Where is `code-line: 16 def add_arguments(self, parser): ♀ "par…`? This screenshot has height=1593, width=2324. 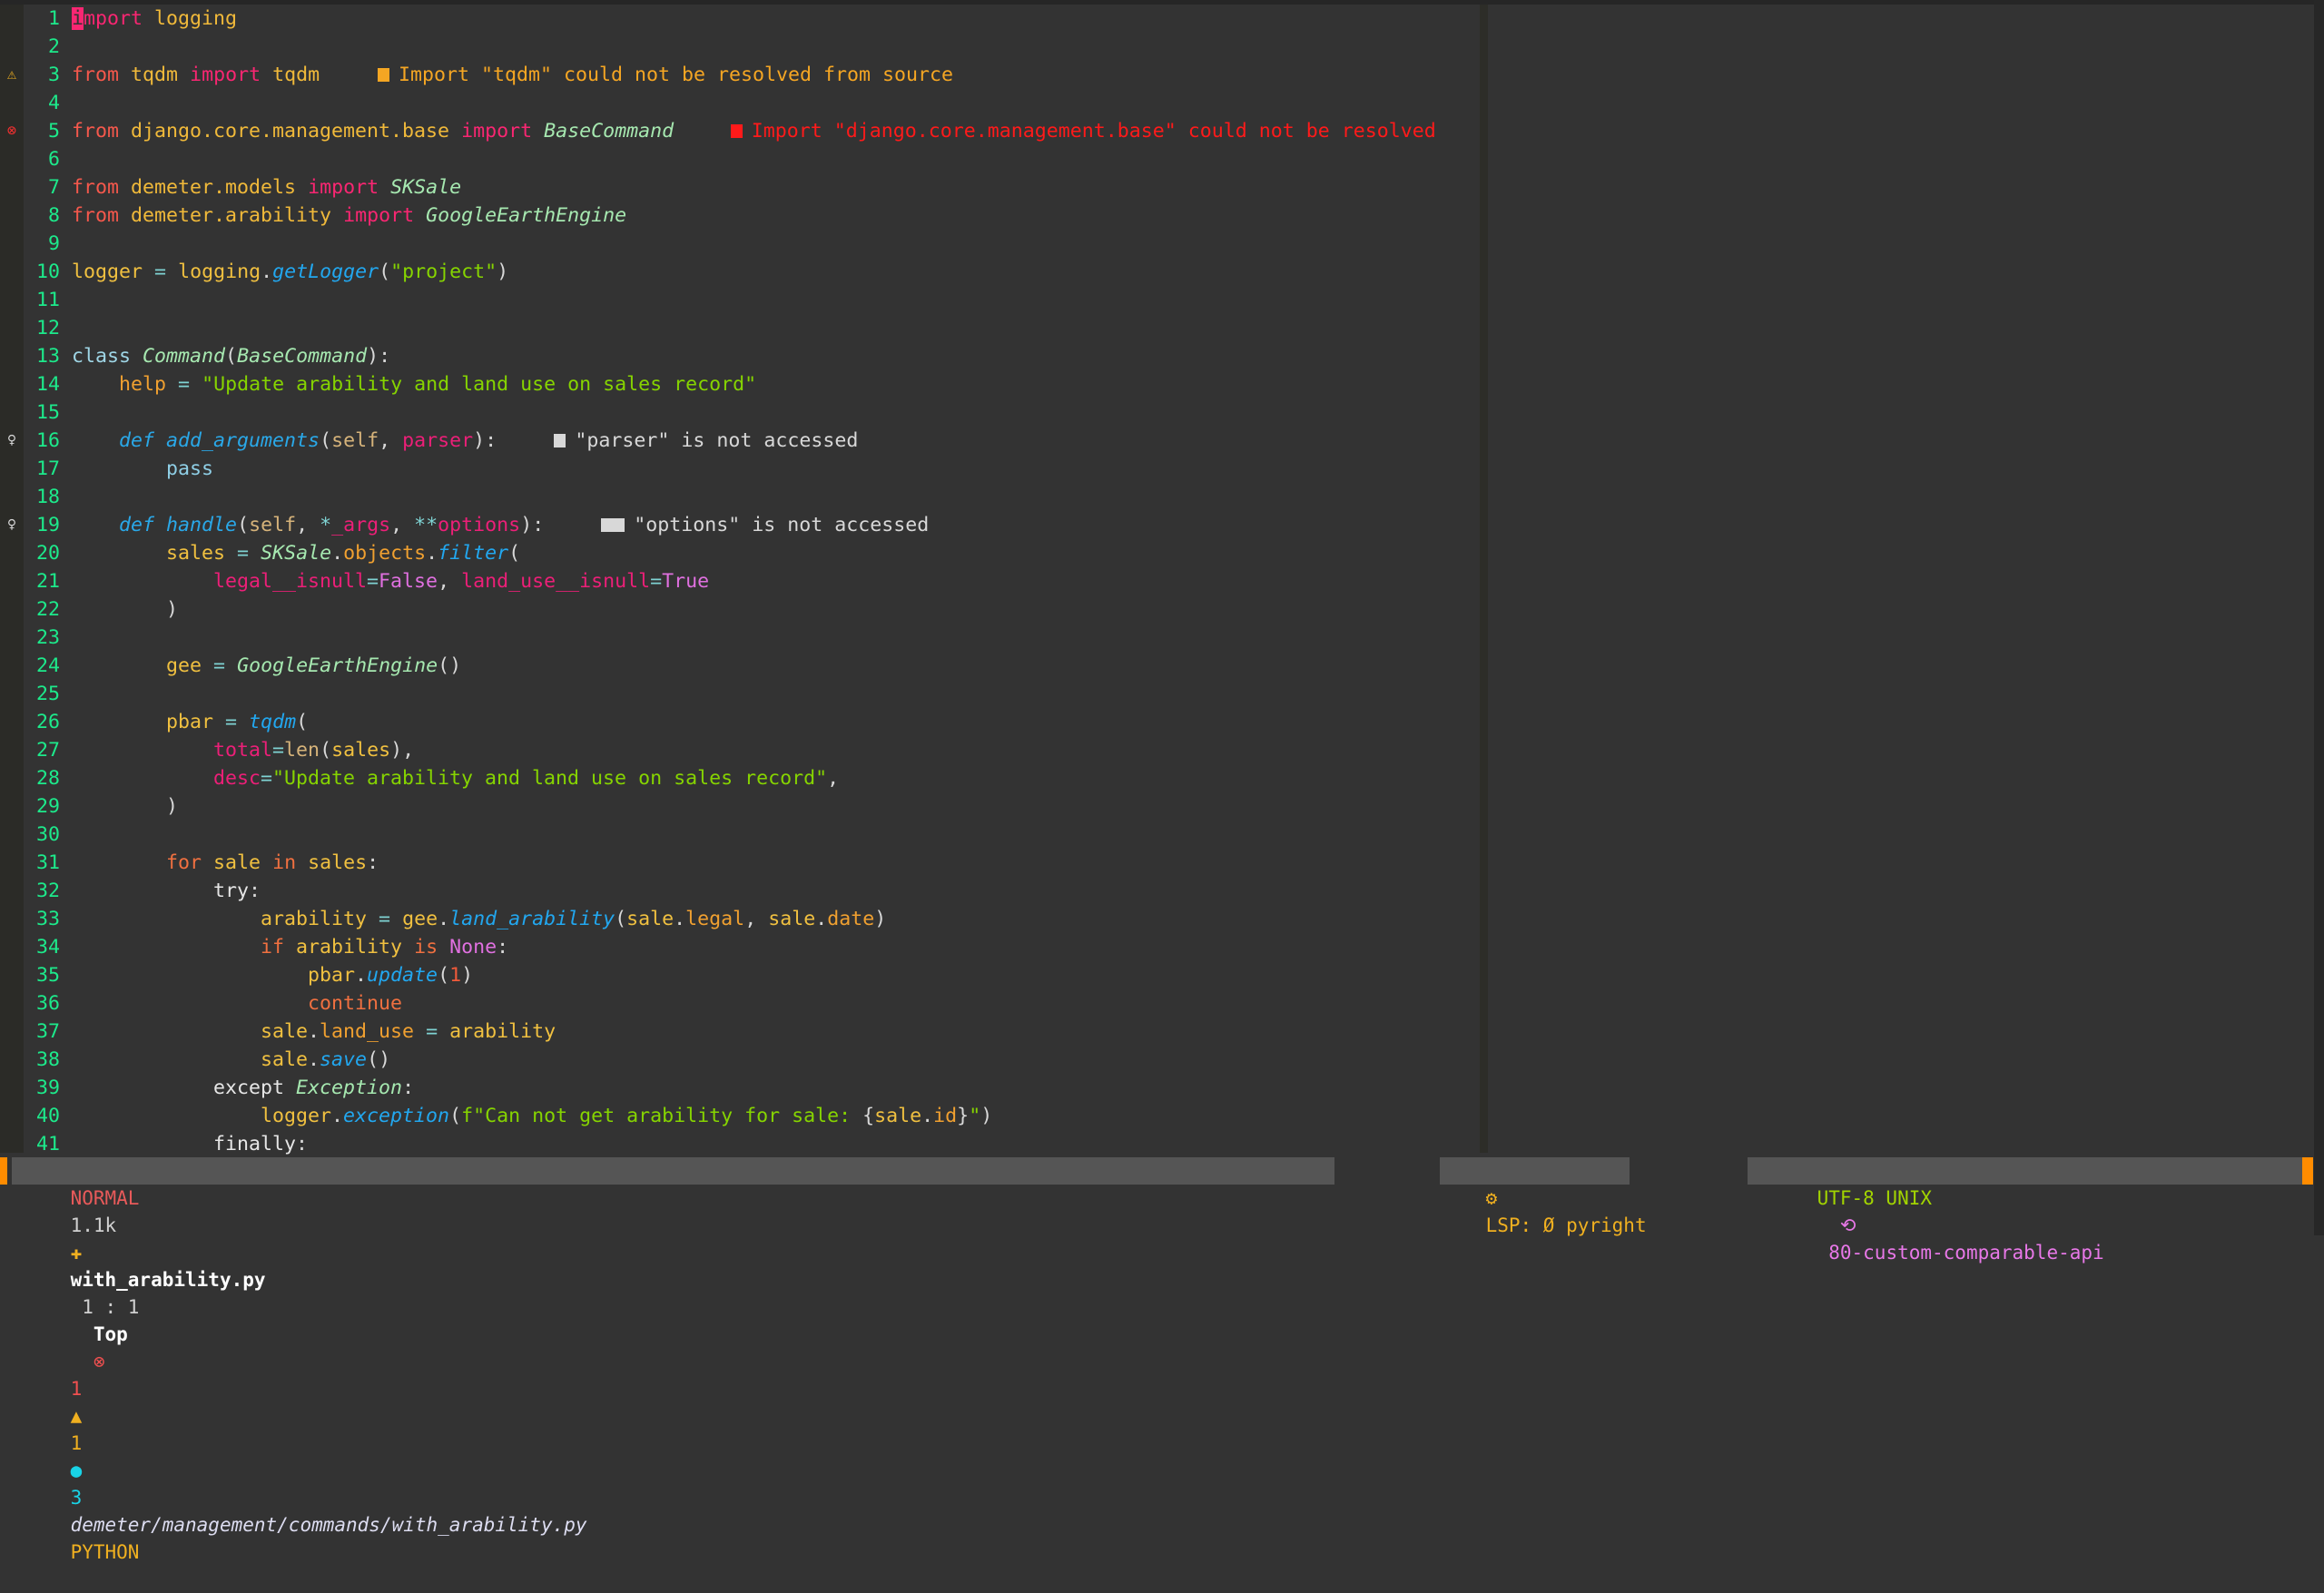
code-line: 16 def add_arguments(self, parser): ♀ "par… is located at coordinates (1153, 441).